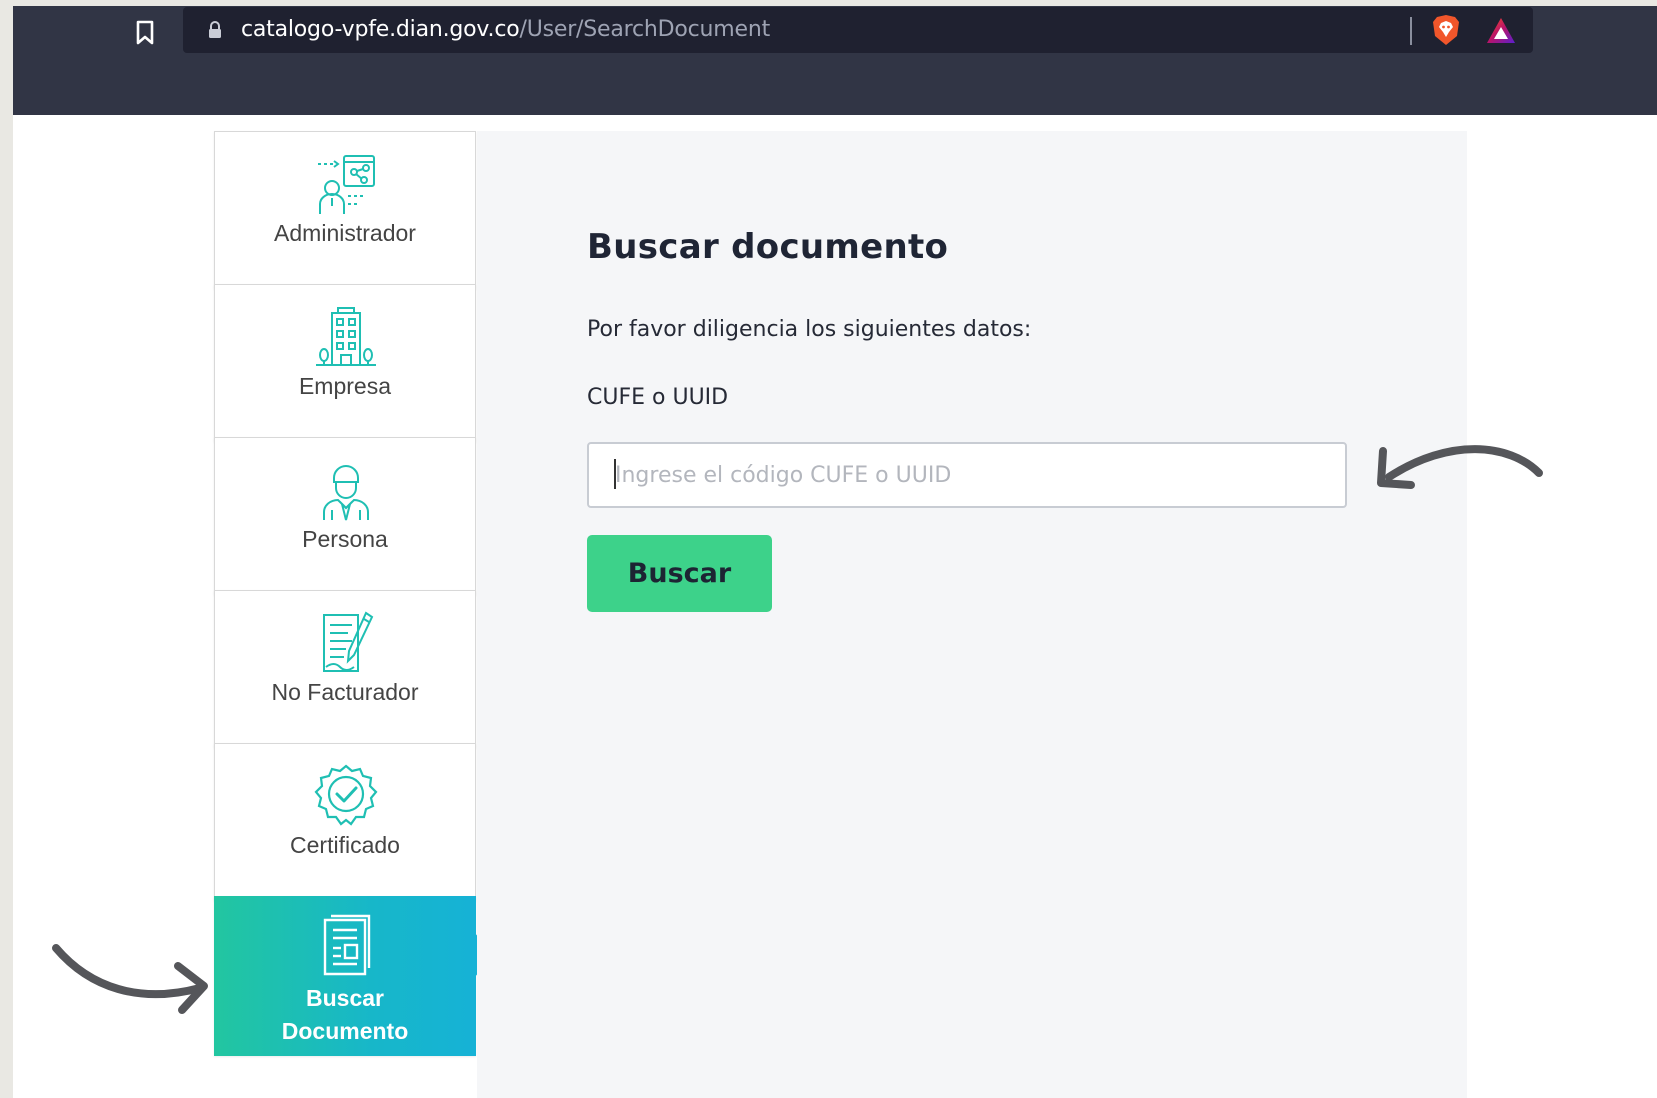  I want to click on url-path: /User/SearchDocument, so click(645, 29).